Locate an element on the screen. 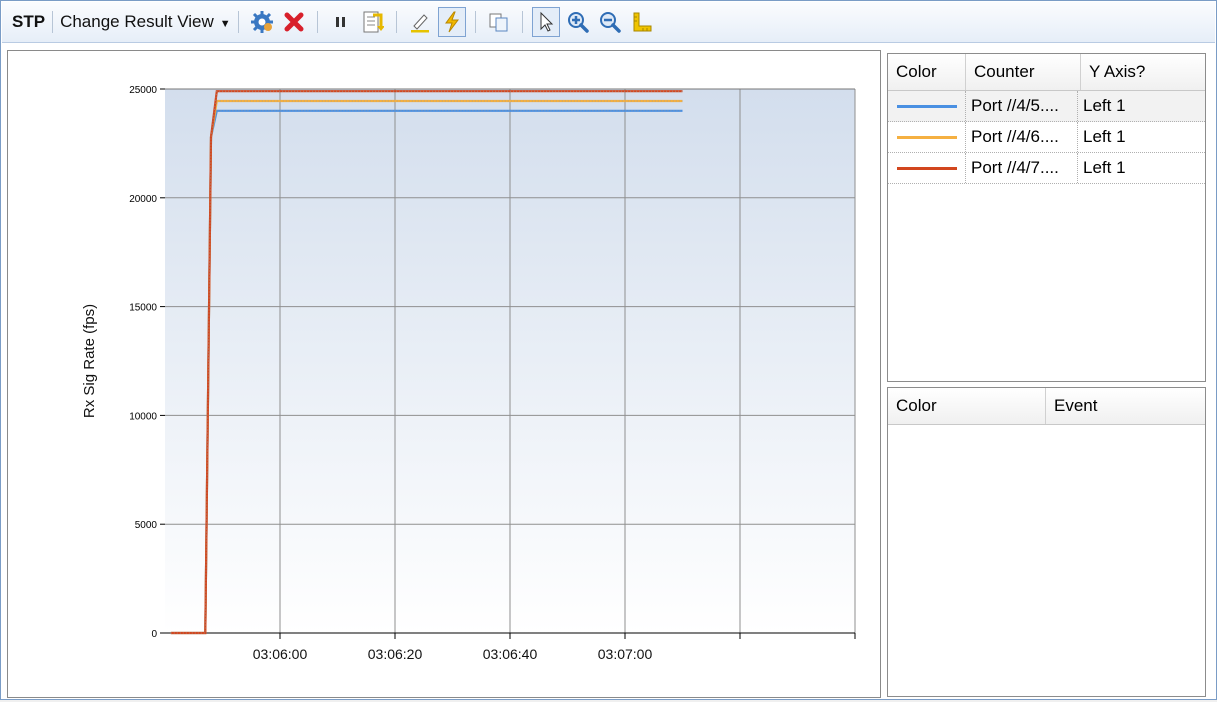 The height and width of the screenshot is (702, 1217). pause-icon is located at coordinates (341, 22).